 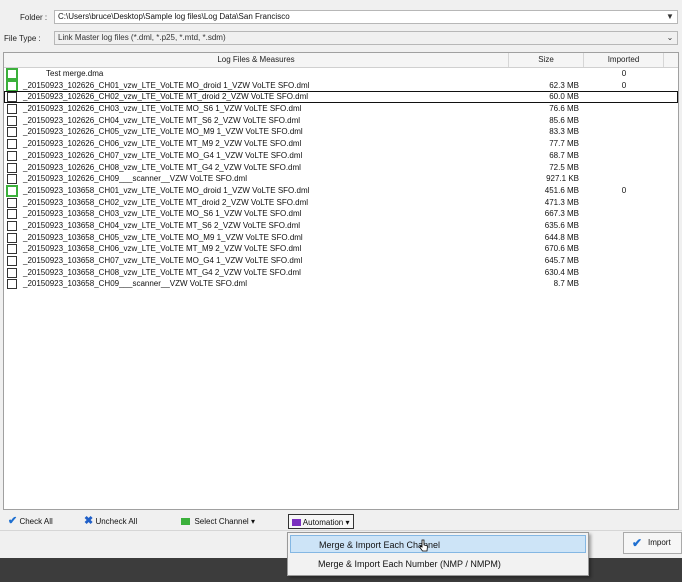 I want to click on select-channel-button: Select Channel ▾, so click(x=218, y=521).